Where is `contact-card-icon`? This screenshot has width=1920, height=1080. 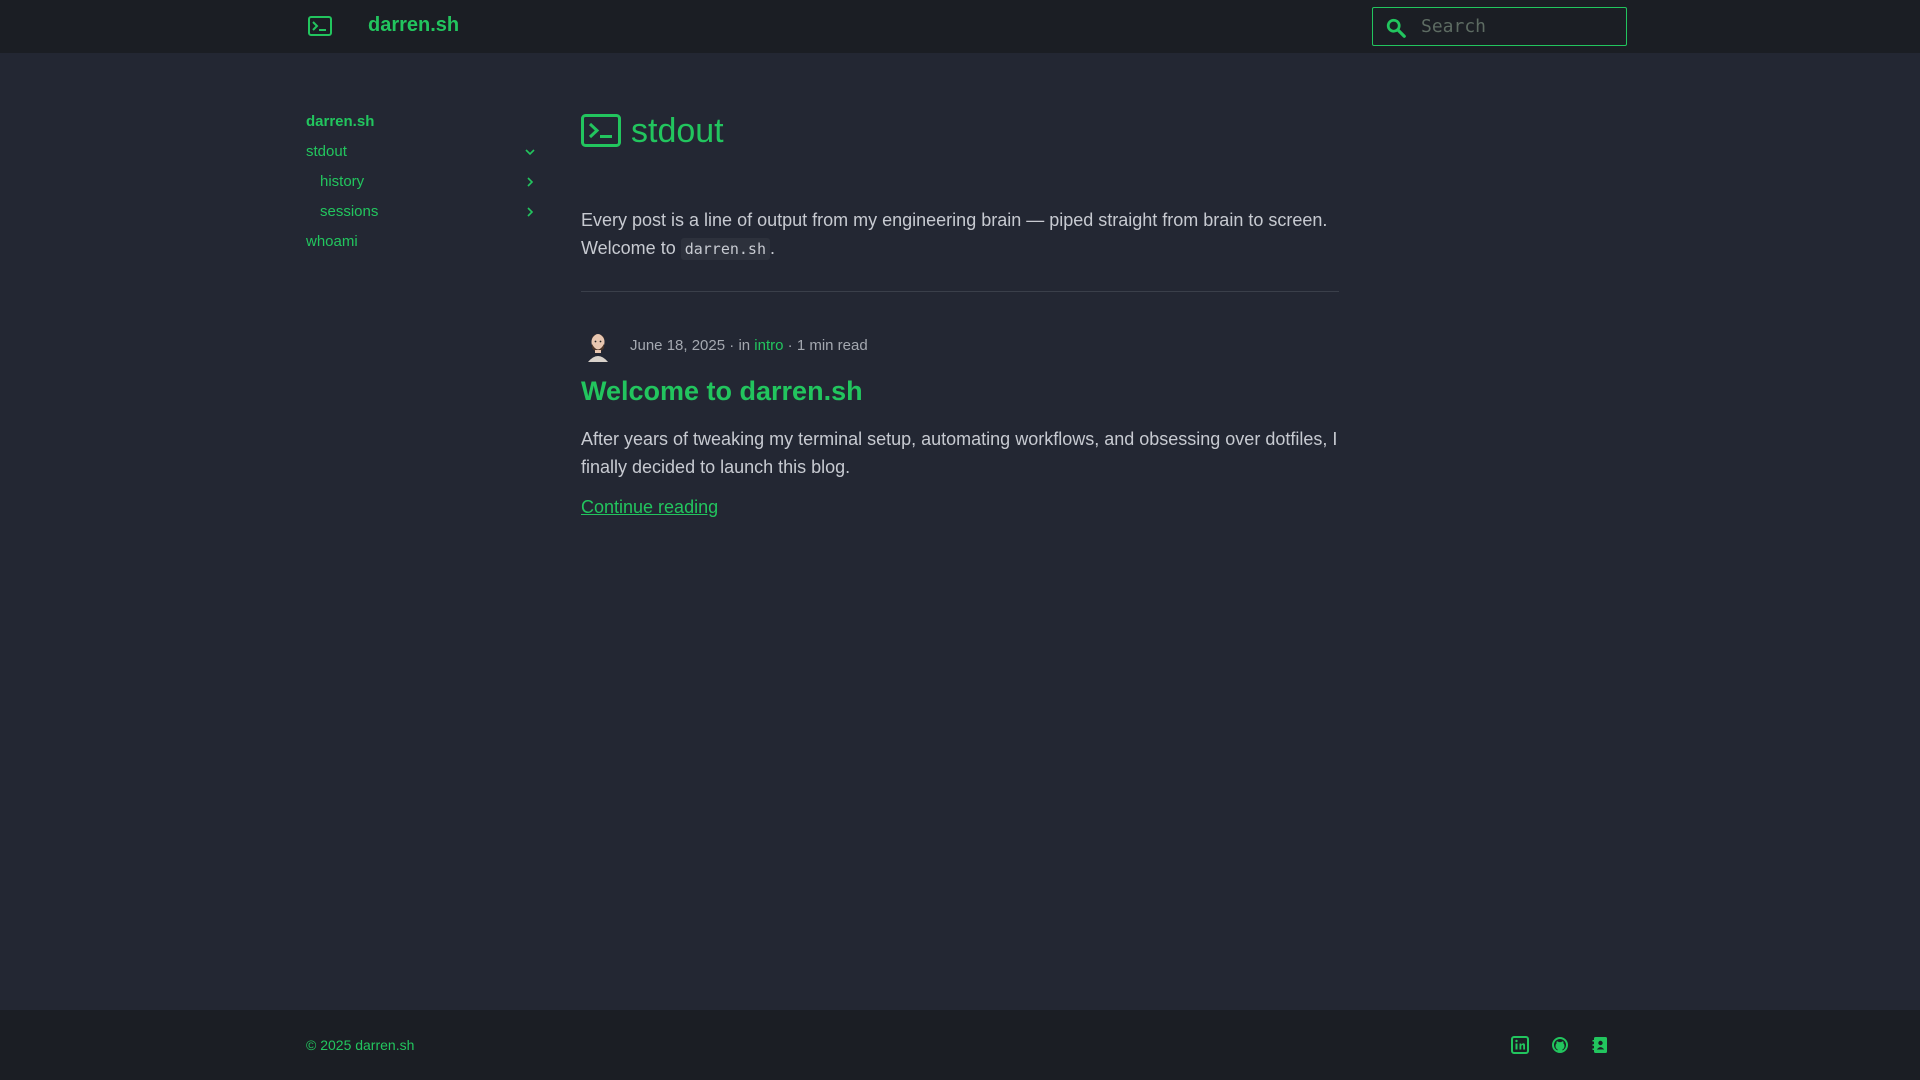
contact-card-icon is located at coordinates (1600, 1045).